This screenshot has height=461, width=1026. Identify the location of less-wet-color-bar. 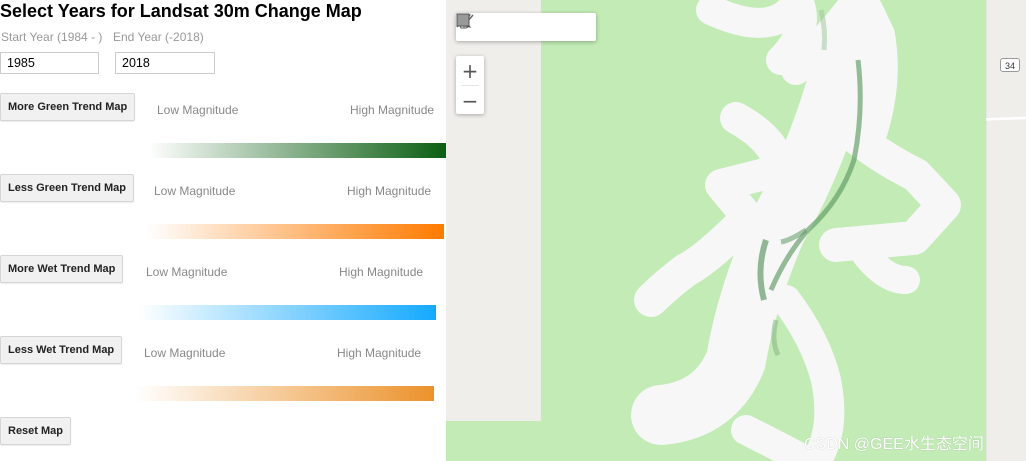
(285, 393).